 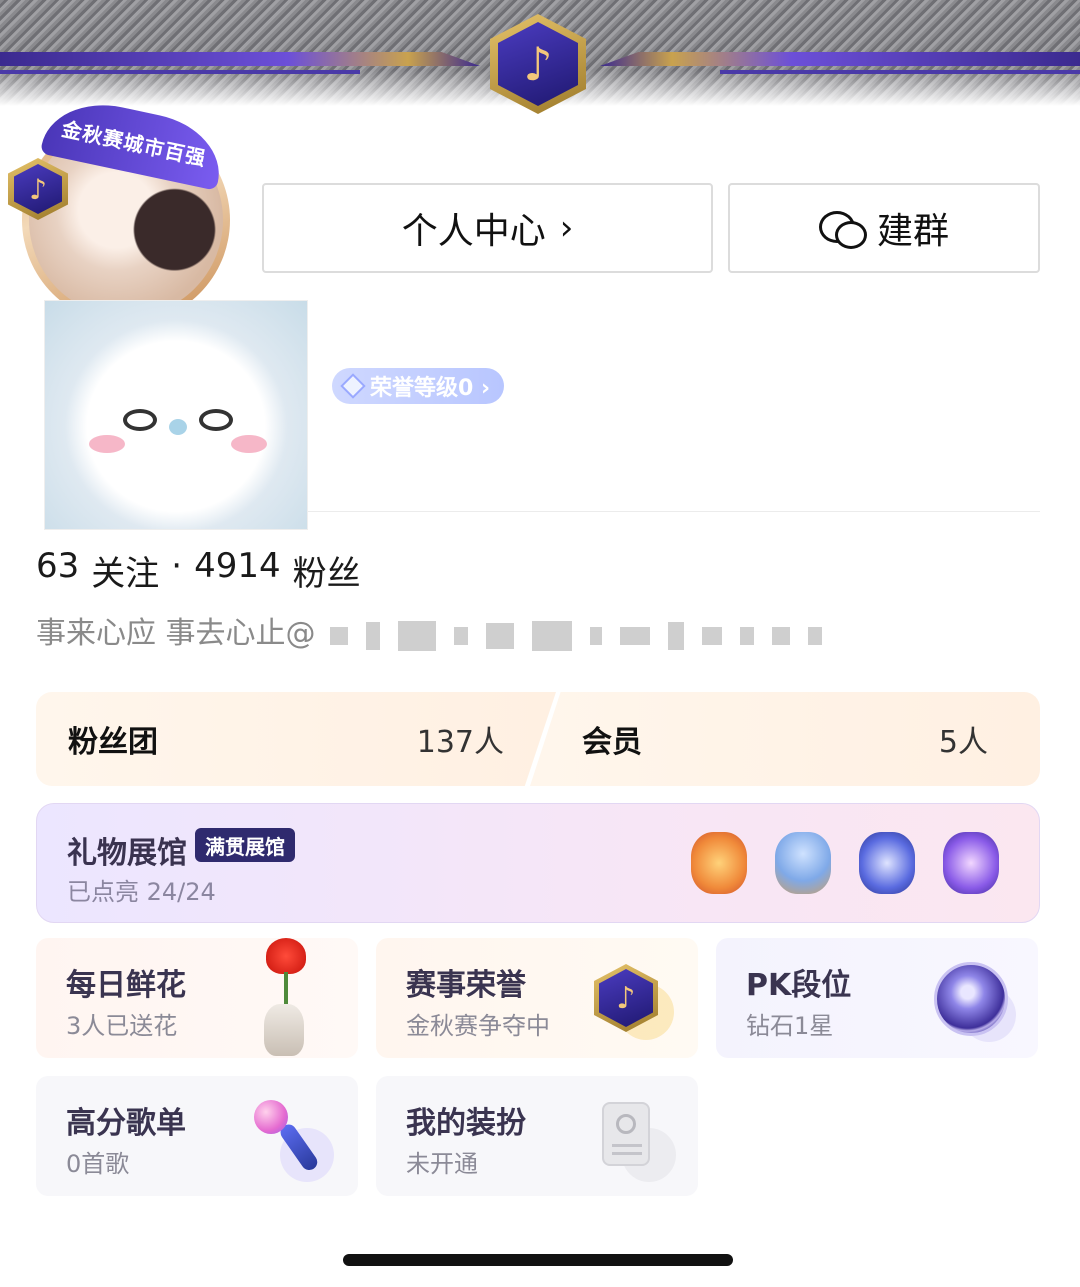 I want to click on sticker-eye-right, so click(x=216, y=420).